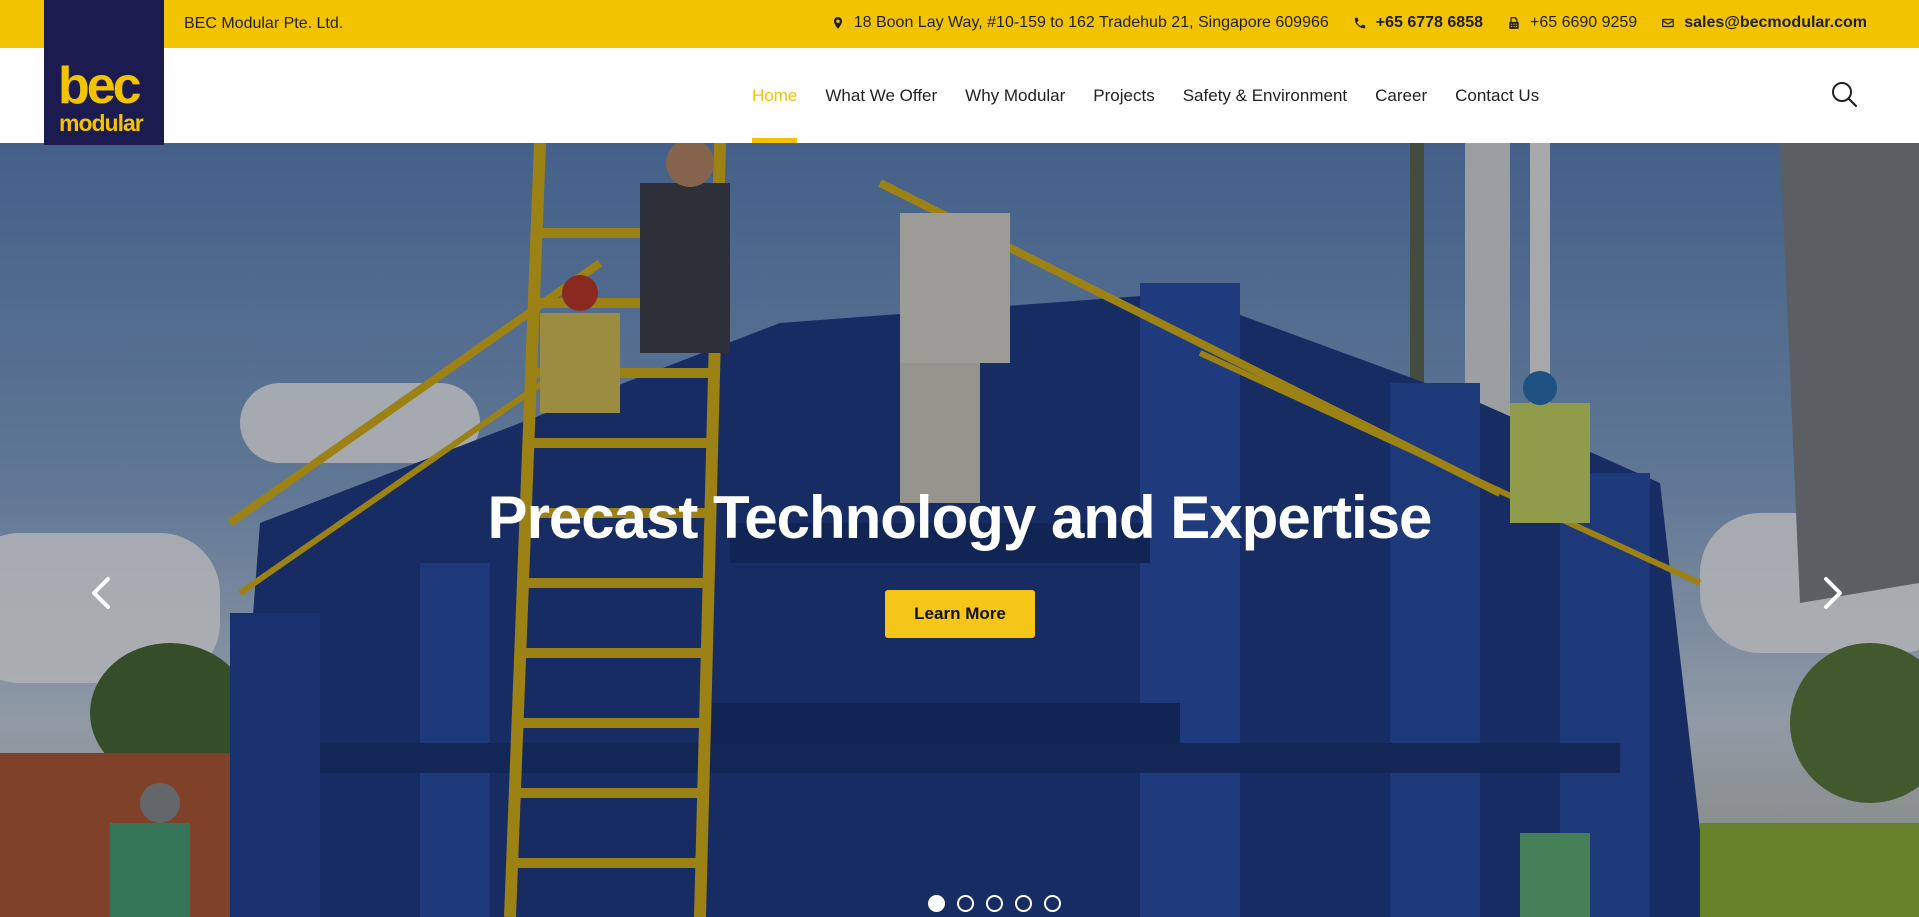  I want to click on chevron-left-icon, so click(101, 593).